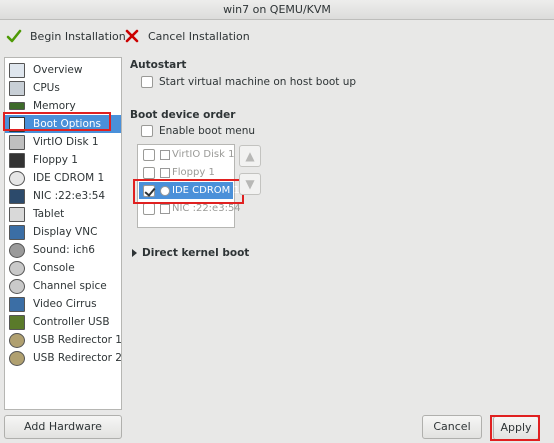 This screenshot has width=554, height=443. Describe the element at coordinates (17, 232) in the screenshot. I see `display-icon` at that location.